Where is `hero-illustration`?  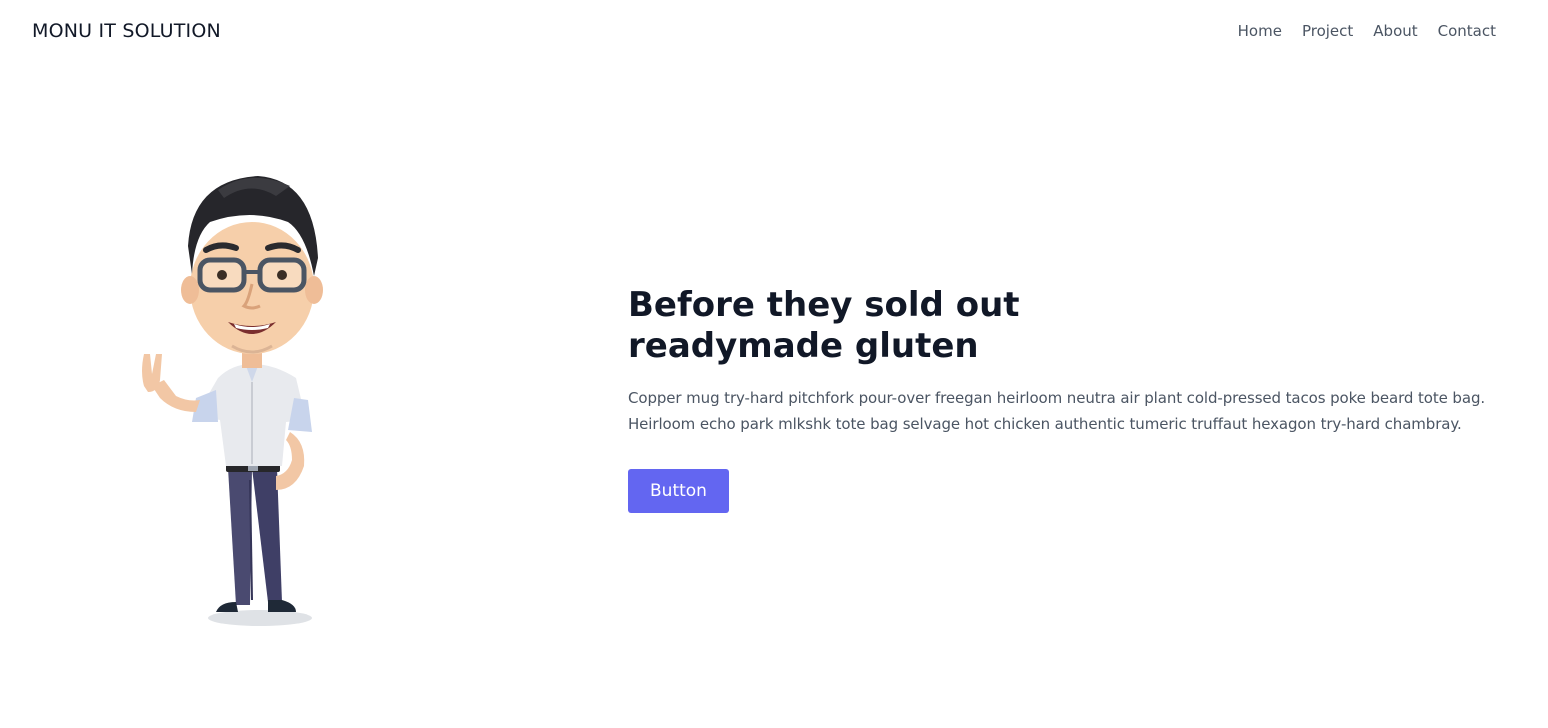 hero-illustration is located at coordinates (230, 395).